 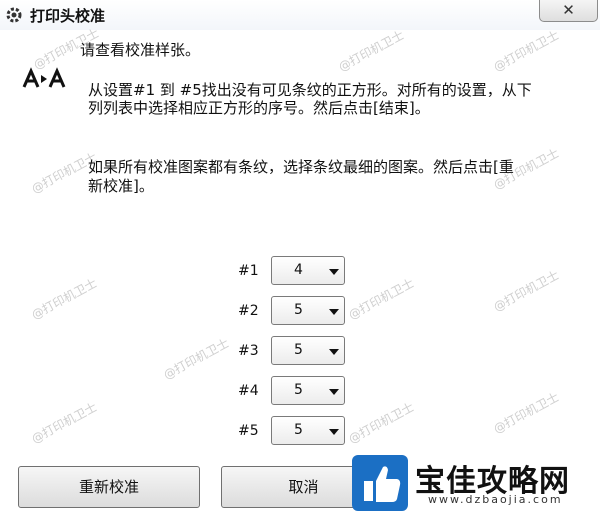 I want to click on select-value: 4, so click(x=298, y=270).